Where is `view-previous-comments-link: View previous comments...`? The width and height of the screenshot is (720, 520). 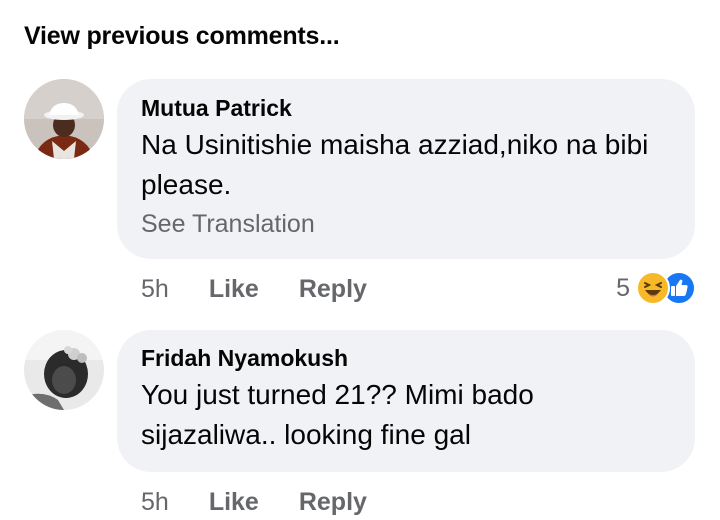 view-previous-comments-link: View previous comments... is located at coordinates (182, 36).